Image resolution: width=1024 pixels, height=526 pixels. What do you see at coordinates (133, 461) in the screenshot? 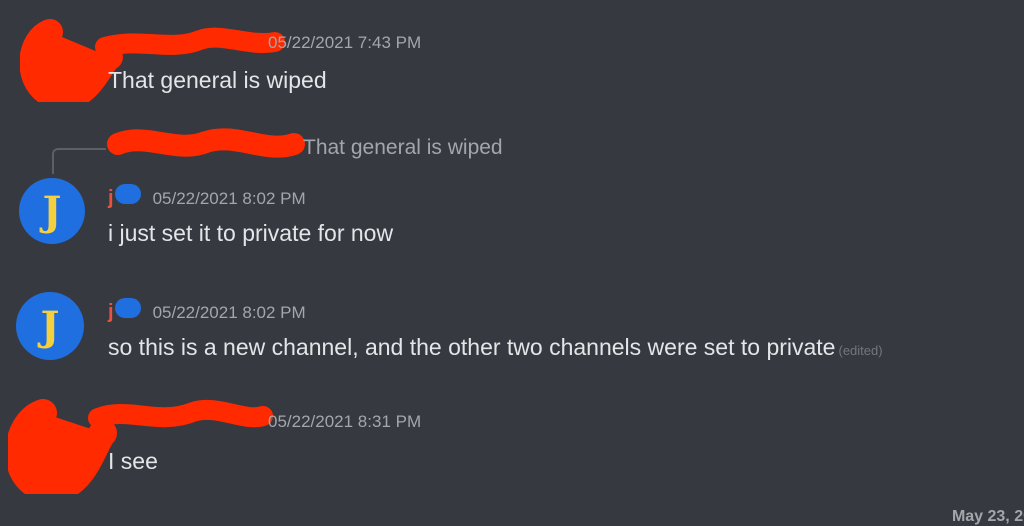
I see `message-content: I see` at bounding box center [133, 461].